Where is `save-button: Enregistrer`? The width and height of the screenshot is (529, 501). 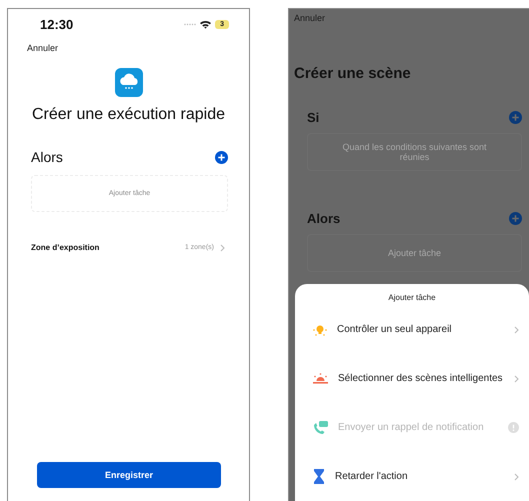
save-button: Enregistrer is located at coordinates (129, 475).